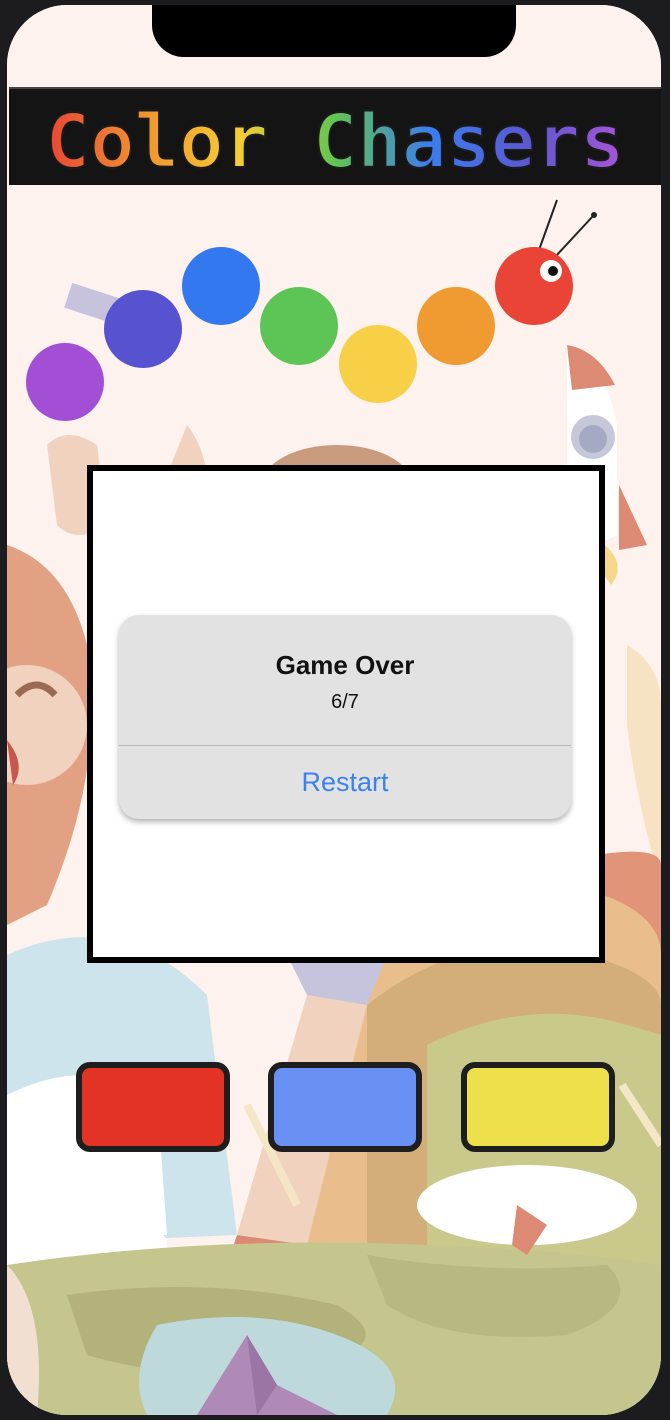 The width and height of the screenshot is (670, 1420). I want to click on score-text: 6/7, so click(345, 702).